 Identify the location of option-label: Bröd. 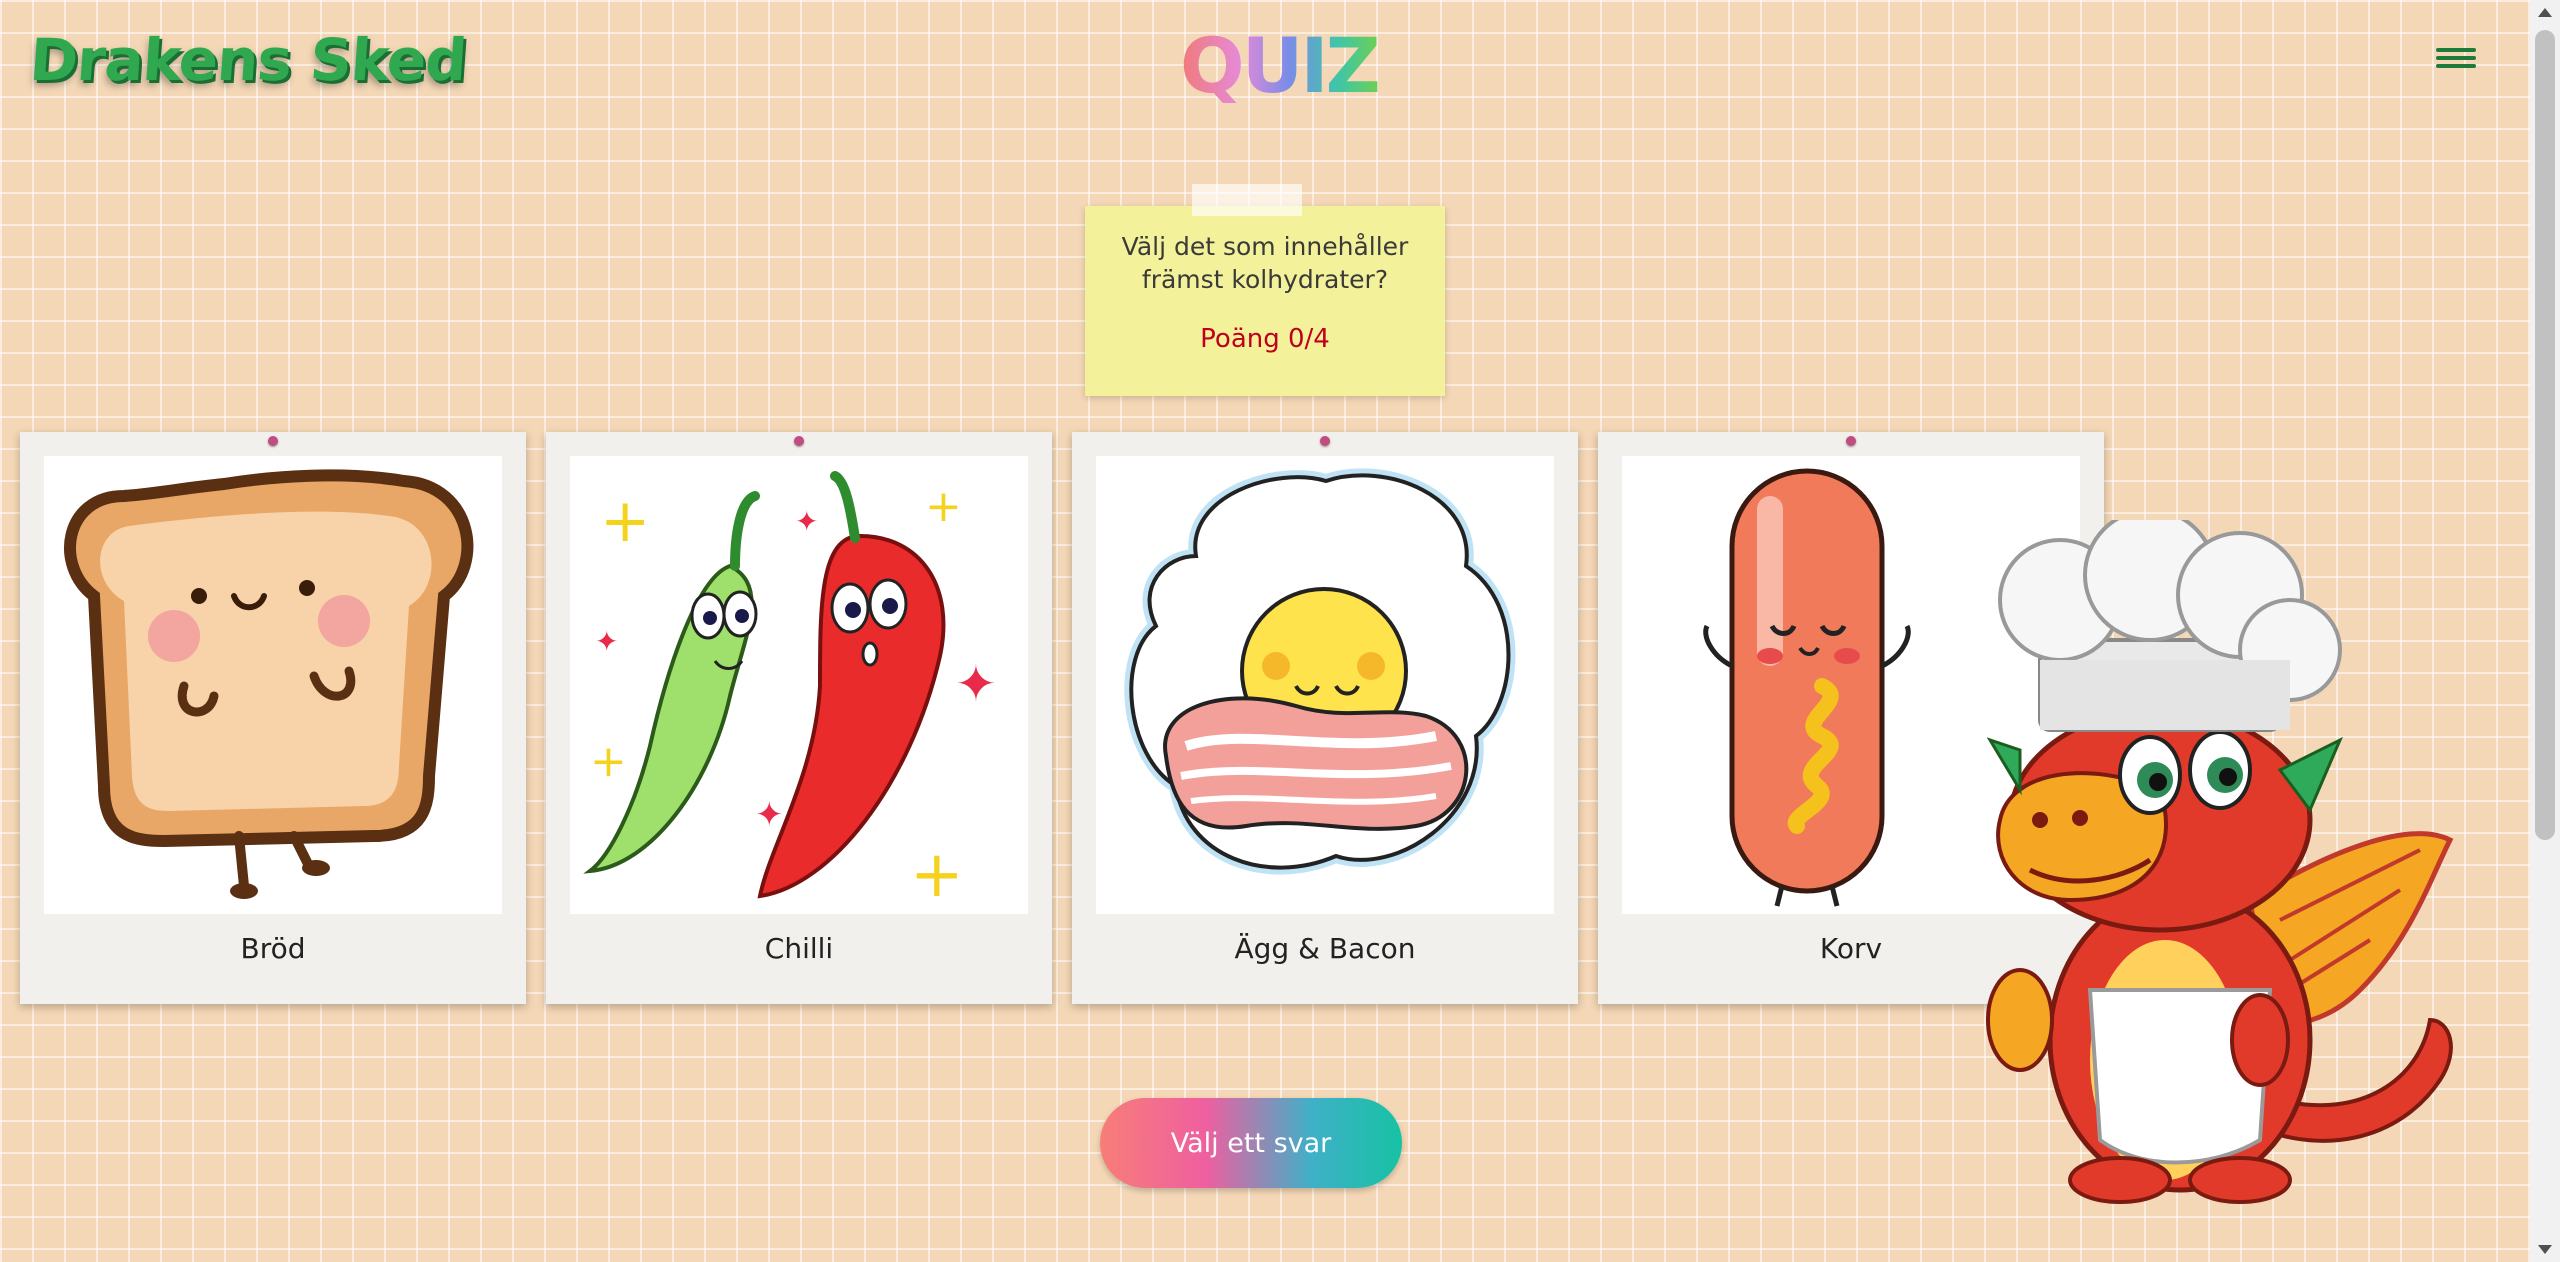
(273, 948).